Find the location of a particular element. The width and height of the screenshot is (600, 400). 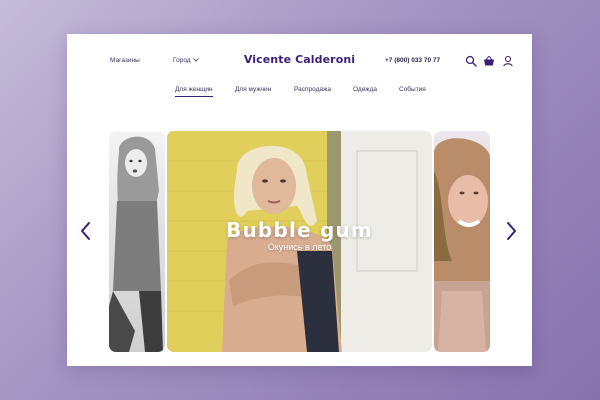

tab-sale: Распродажа is located at coordinates (312, 89).